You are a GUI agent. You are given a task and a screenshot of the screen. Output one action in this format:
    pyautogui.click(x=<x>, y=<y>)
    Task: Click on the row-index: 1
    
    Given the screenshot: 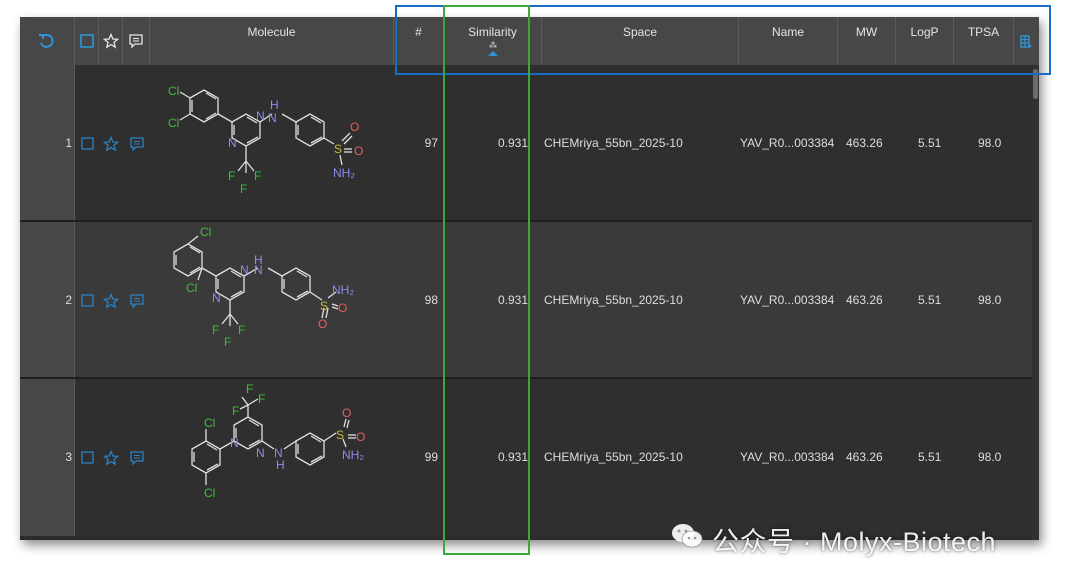 What is the action you would take?
    pyautogui.click(x=68, y=143)
    